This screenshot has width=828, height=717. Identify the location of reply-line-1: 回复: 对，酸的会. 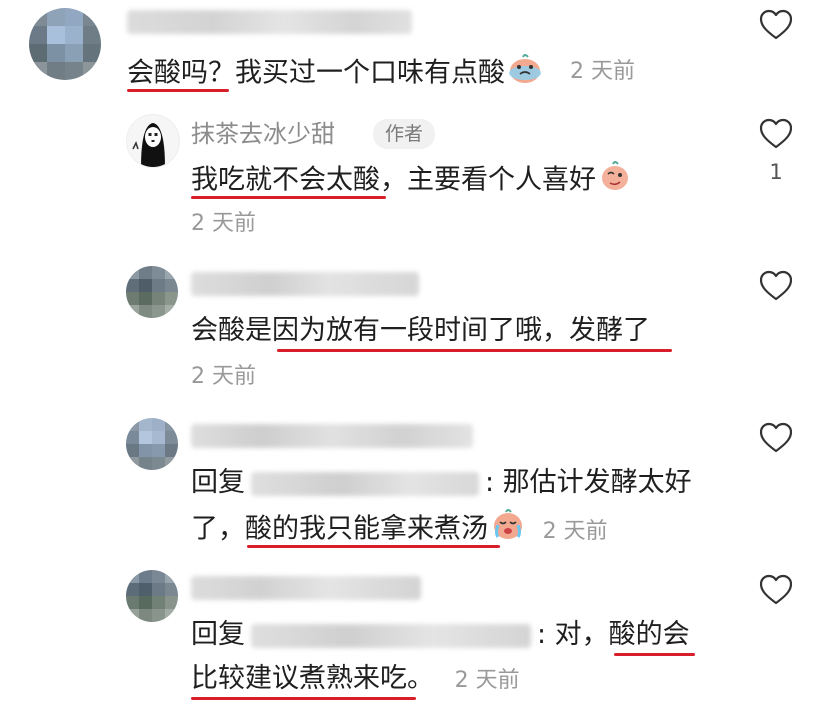
(440, 634).